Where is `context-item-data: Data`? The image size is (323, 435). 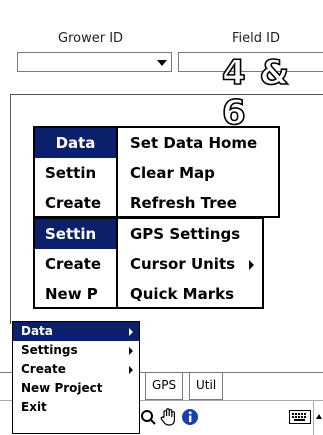
context-item-data: Data is located at coordinates (76, 331).